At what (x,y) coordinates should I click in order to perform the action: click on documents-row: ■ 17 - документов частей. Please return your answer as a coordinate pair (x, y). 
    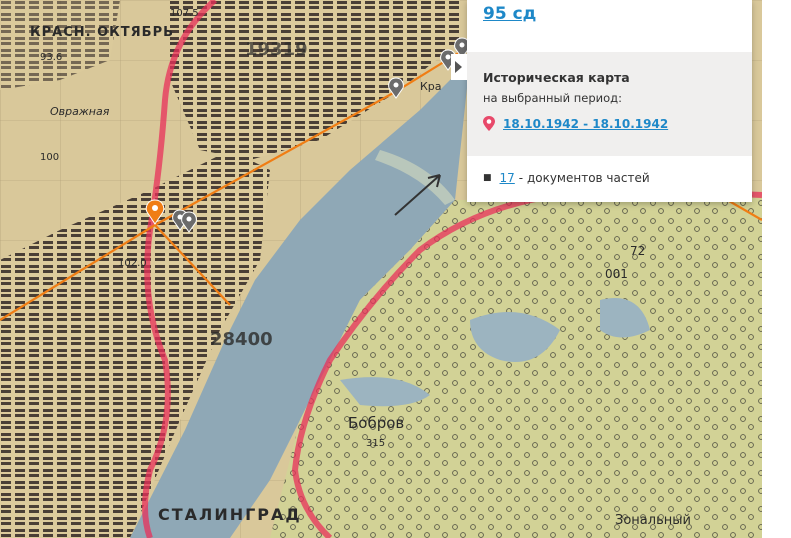
    Looking at the image, I should click on (566, 178).